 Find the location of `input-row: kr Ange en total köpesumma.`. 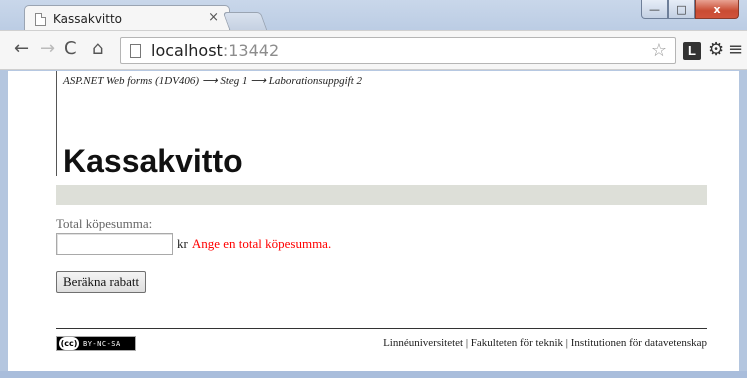

input-row: kr Ange en total köpesumma. is located at coordinates (193, 244).